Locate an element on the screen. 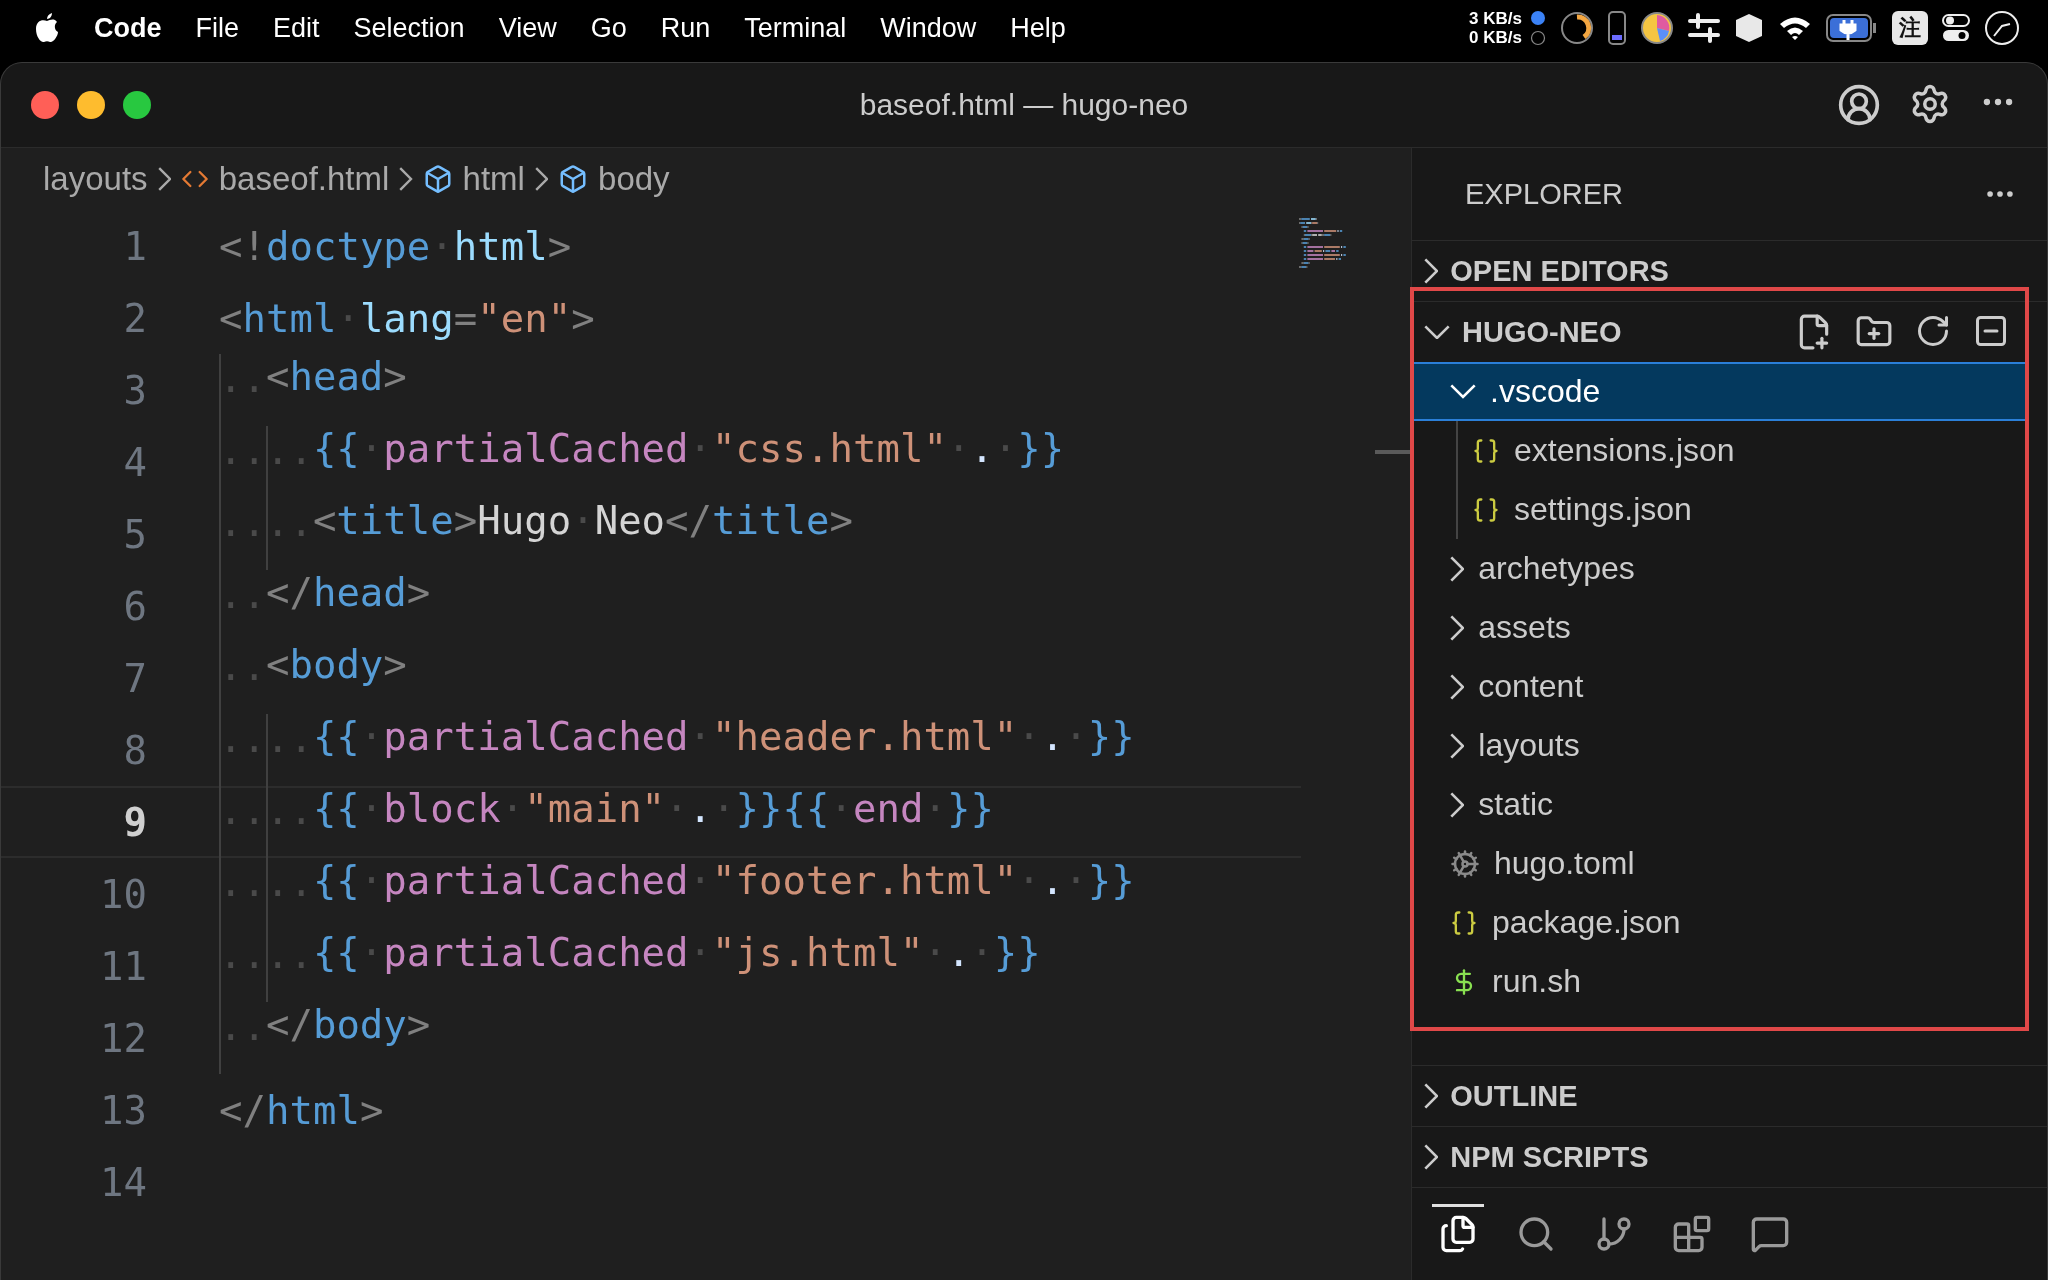 This screenshot has width=2048, height=1280. ring-gauge-icon is located at coordinates (1577, 28).